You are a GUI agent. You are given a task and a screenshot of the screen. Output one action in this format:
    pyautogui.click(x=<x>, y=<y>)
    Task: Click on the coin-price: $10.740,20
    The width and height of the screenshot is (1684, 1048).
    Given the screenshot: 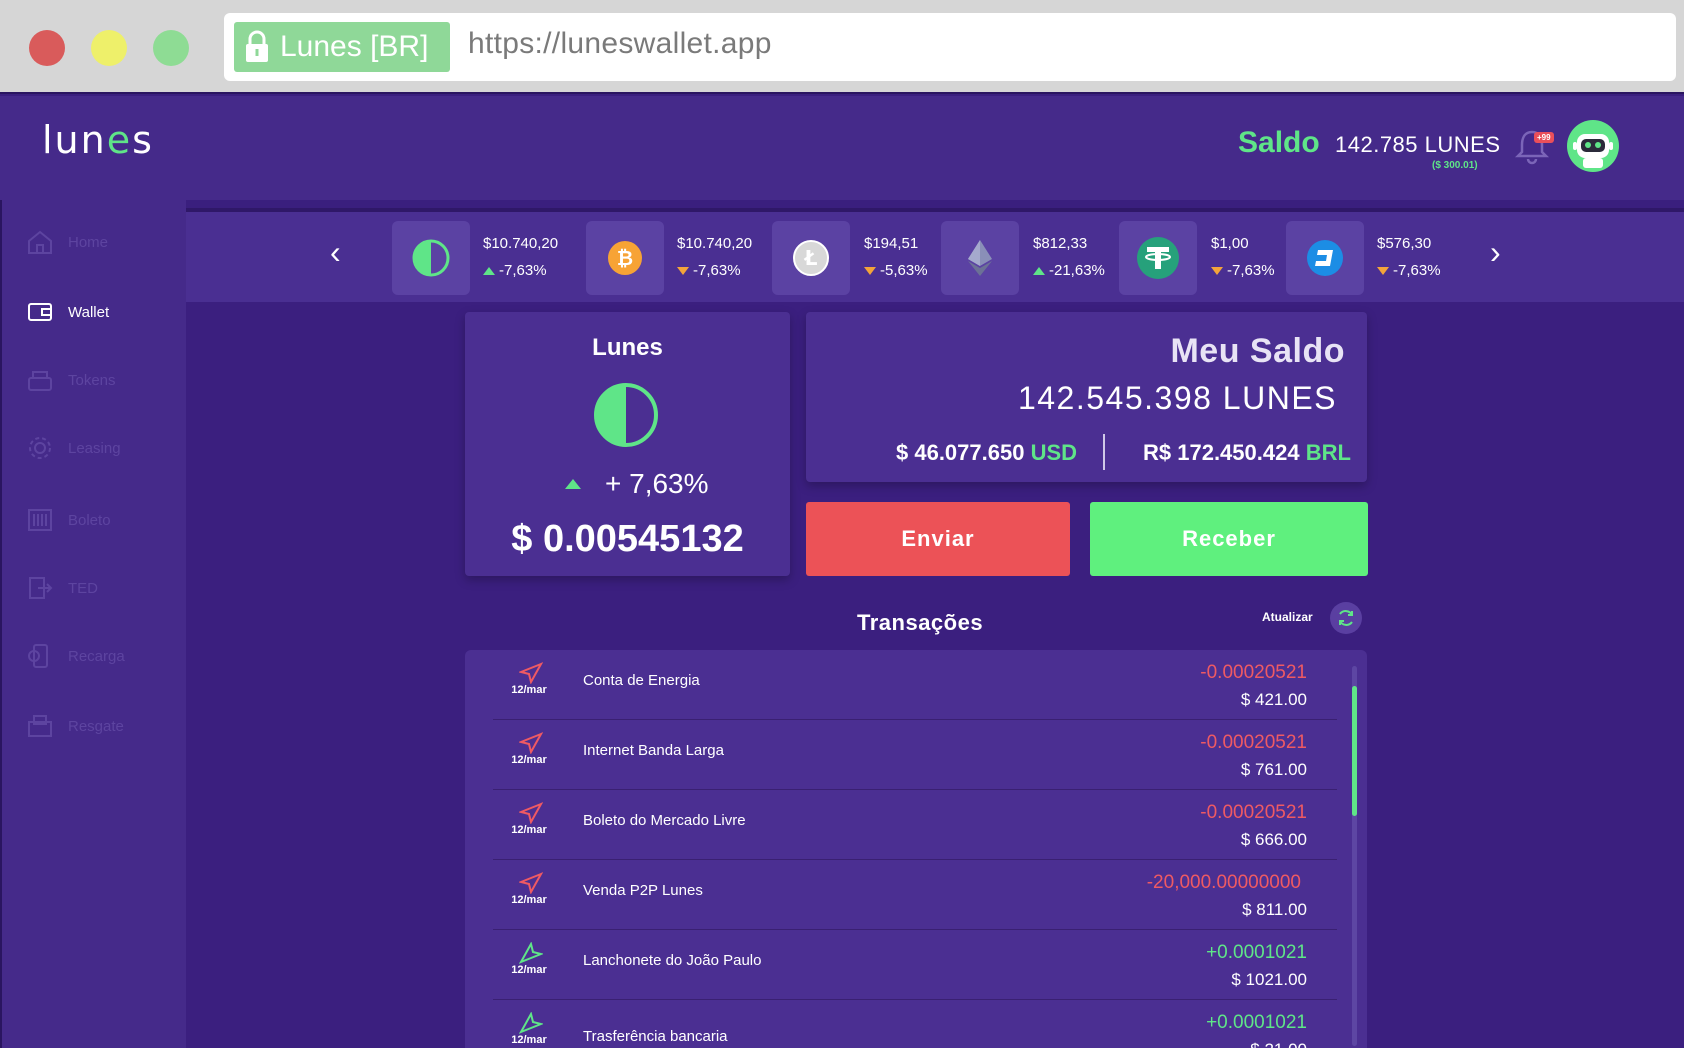 What is the action you would take?
    pyautogui.click(x=521, y=243)
    